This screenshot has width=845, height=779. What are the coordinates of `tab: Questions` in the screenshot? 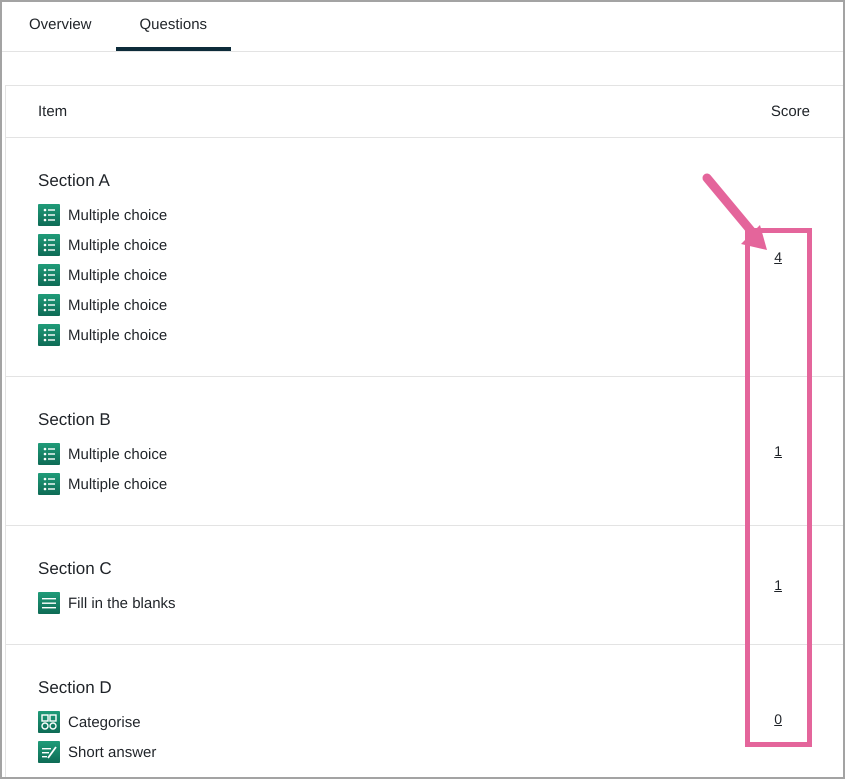 It's located at (174, 26).